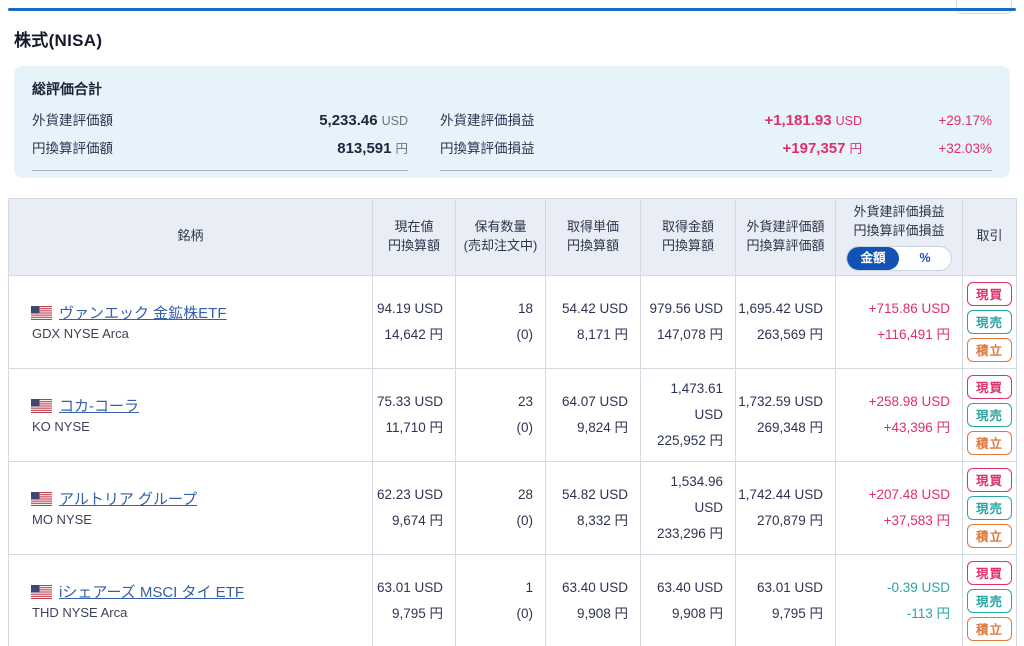  Describe the element at coordinates (716, 149) in the screenshot. I see `summary-row-jpy-pl: 円換算評価損益 +197,357 円 +32.03%` at that location.